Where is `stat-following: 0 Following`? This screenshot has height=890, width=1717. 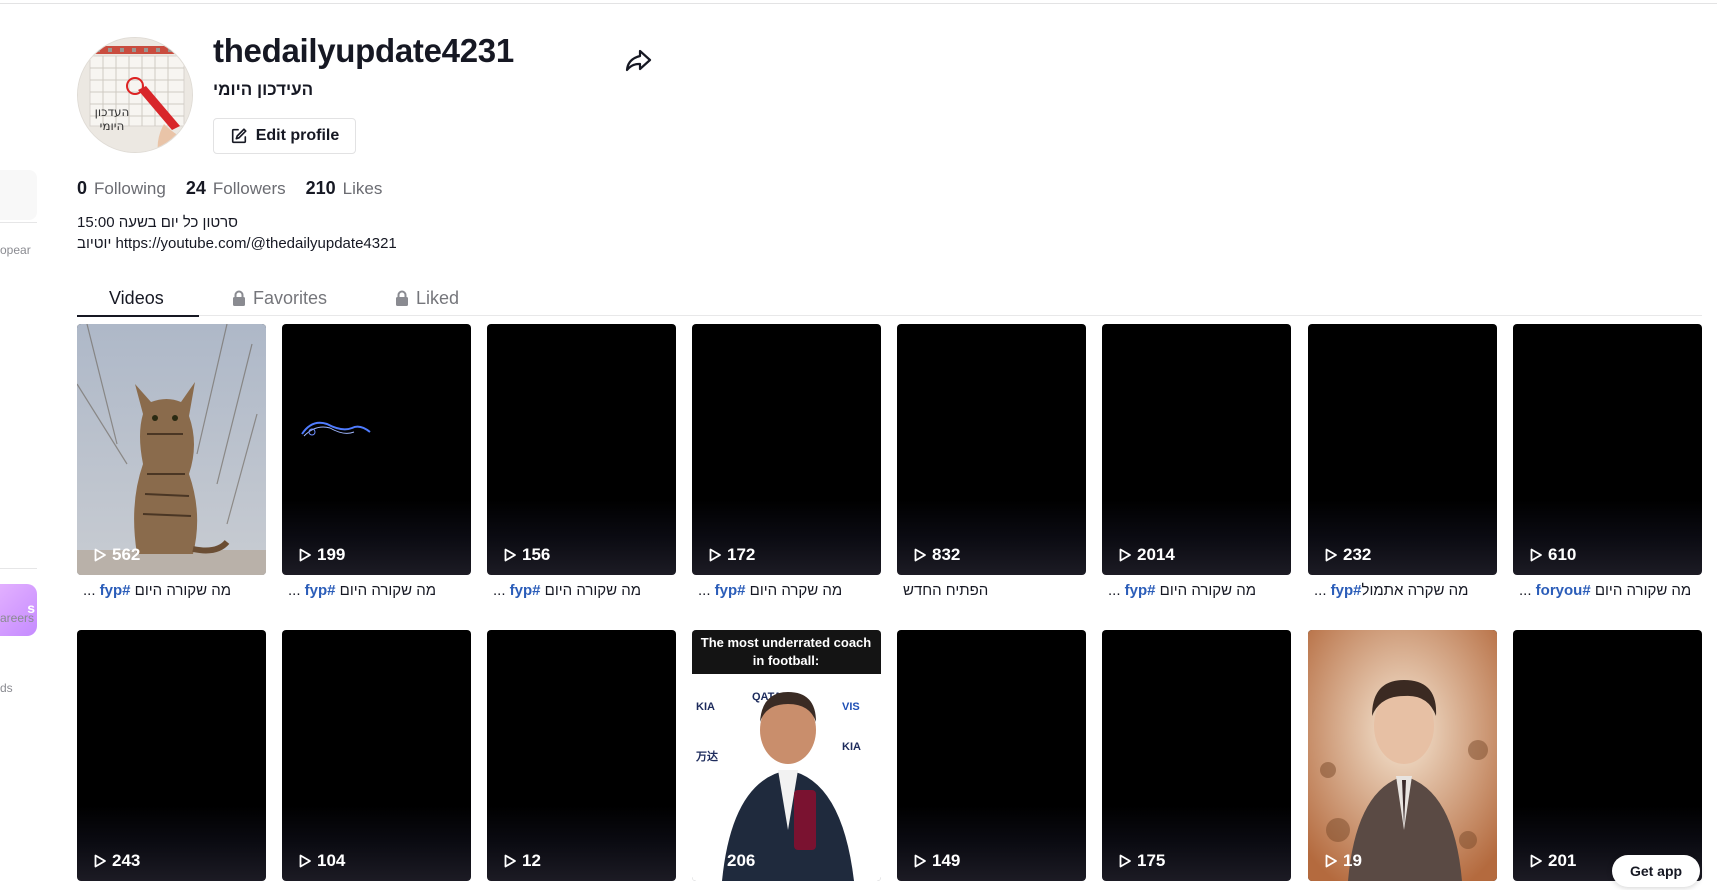
stat-following: 0 Following is located at coordinates (121, 188).